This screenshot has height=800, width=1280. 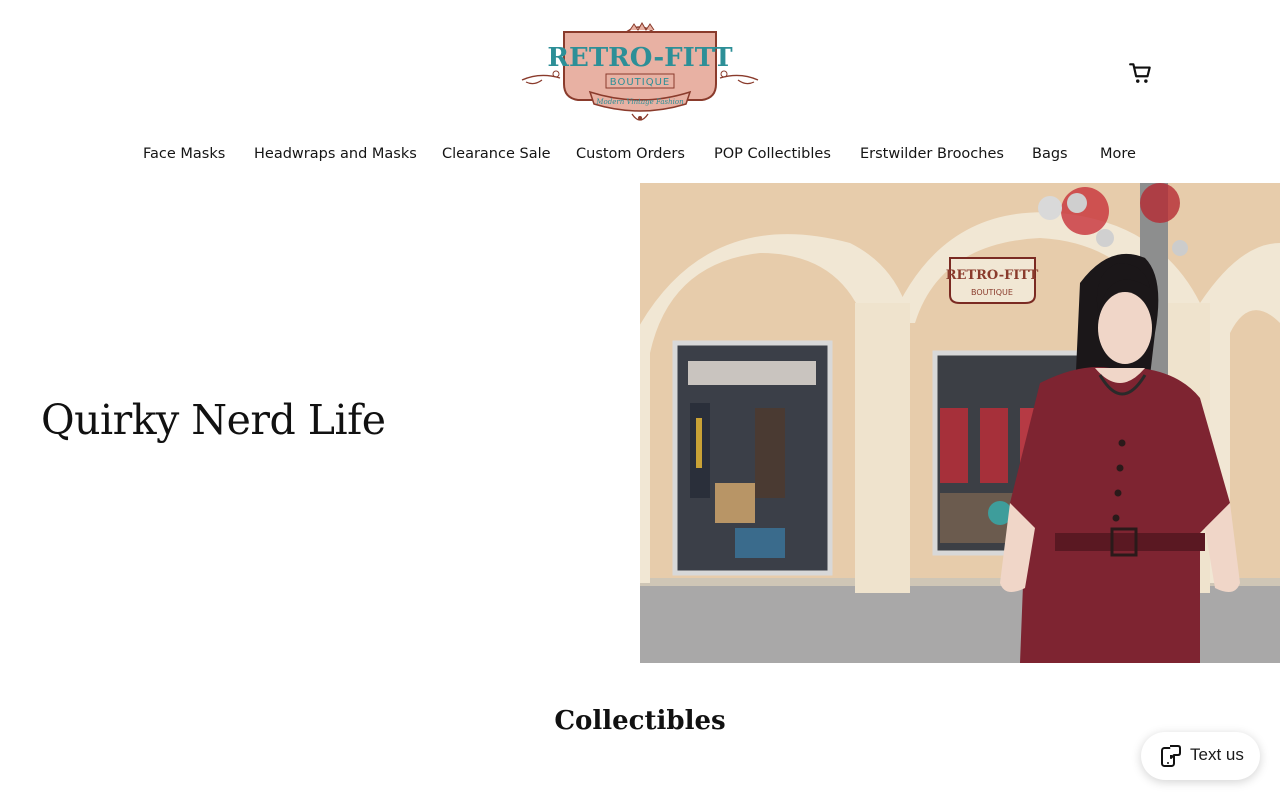 I want to click on nav-item-more: More, so click(x=1118, y=154).